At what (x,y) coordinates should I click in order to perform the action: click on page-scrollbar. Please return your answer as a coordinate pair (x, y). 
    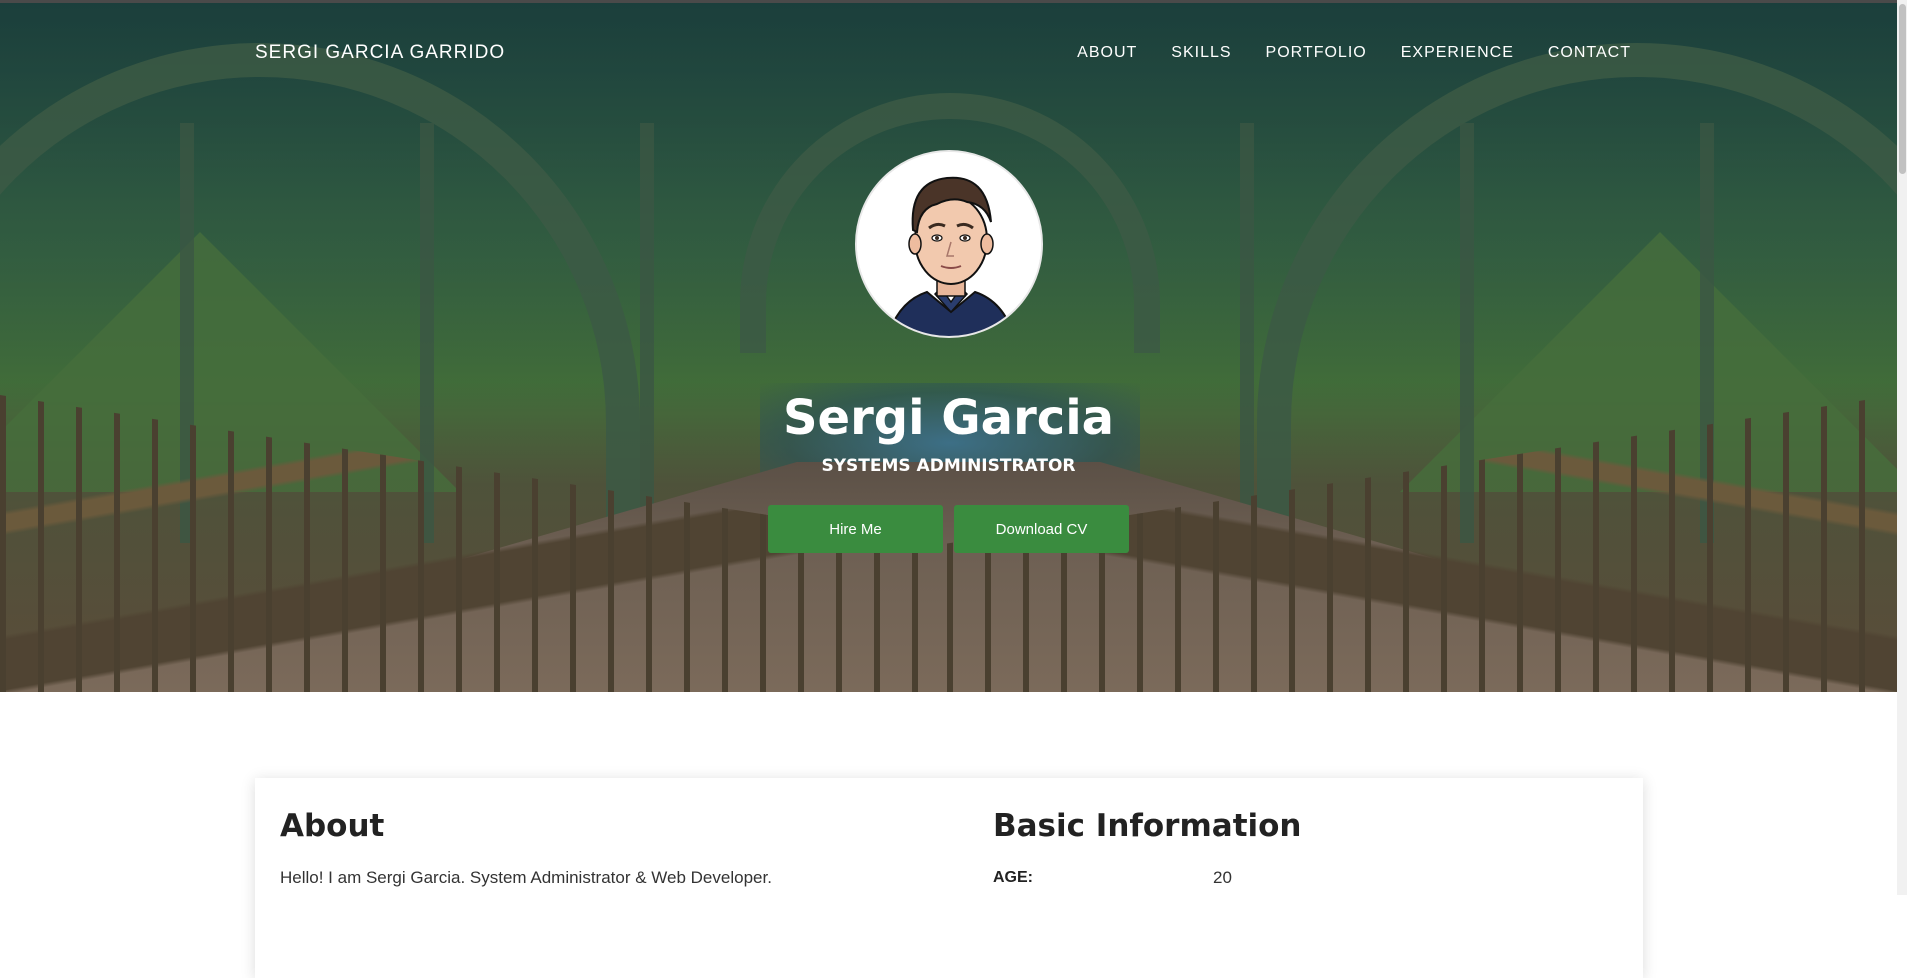
    Looking at the image, I should click on (1902, 447).